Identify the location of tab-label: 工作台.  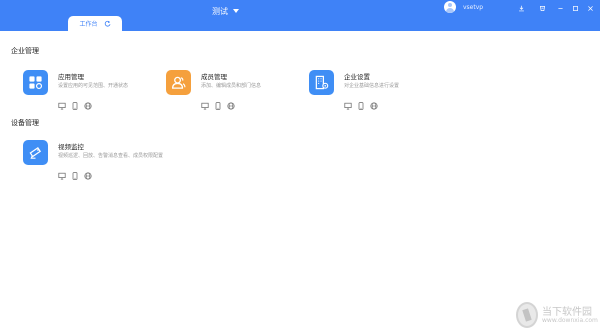
(88, 24).